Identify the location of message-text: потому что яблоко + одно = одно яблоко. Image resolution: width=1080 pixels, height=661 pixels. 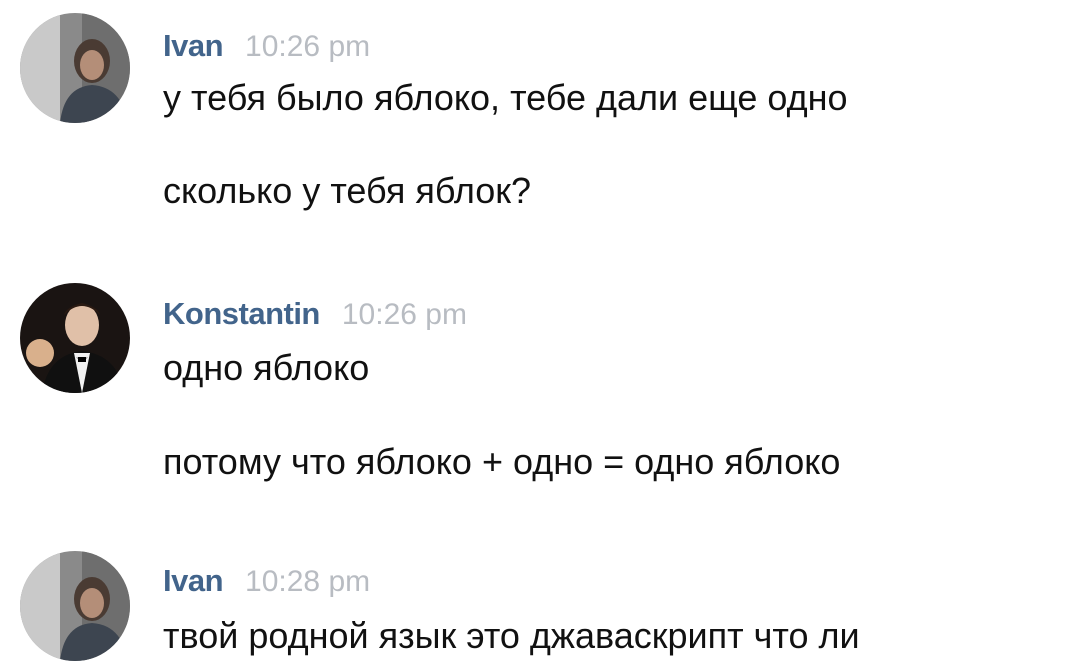
(502, 461).